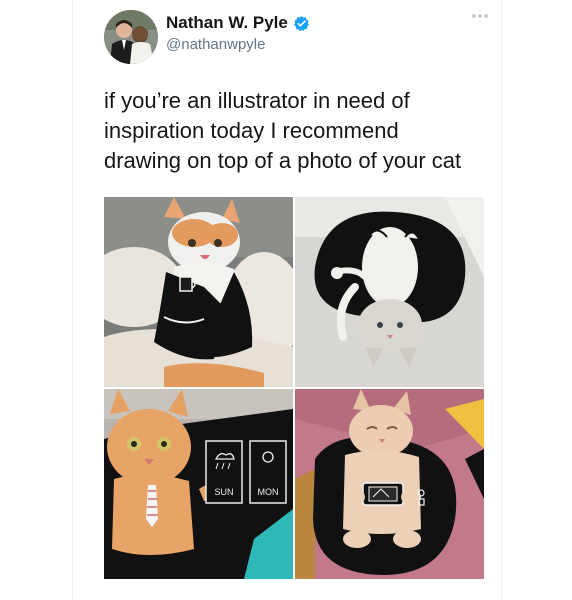 The height and width of the screenshot is (600, 572). I want to click on cat-with-mug-illustration, so click(198, 292).